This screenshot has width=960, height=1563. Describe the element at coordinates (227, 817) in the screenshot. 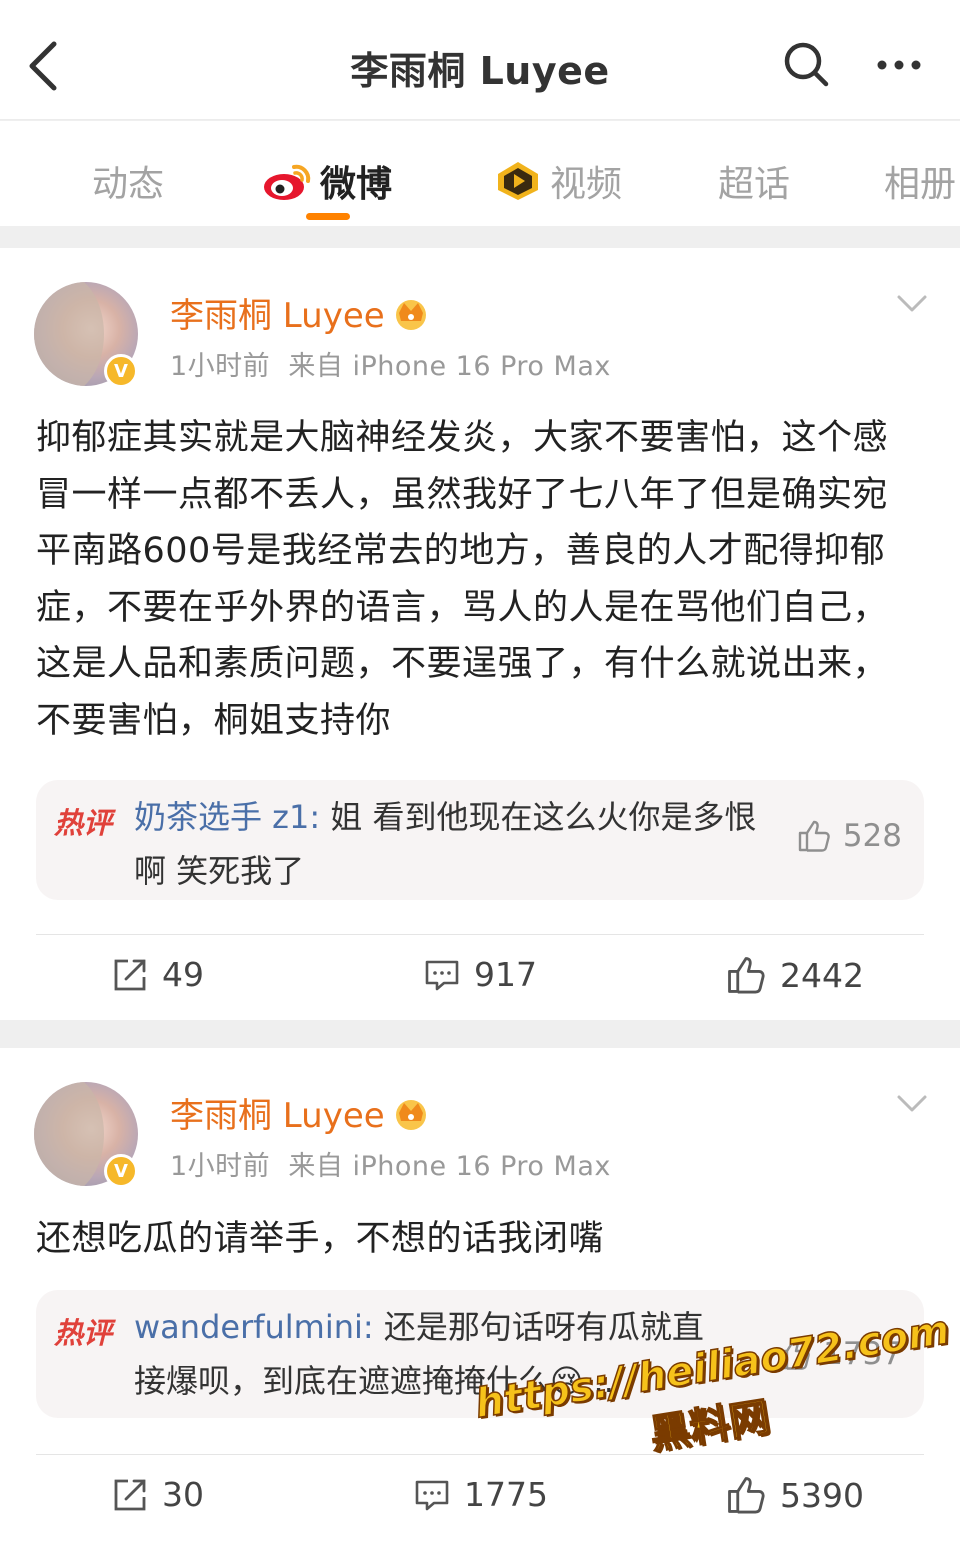

I see `hot-comment-user: 奶茶选手 z1:` at that location.